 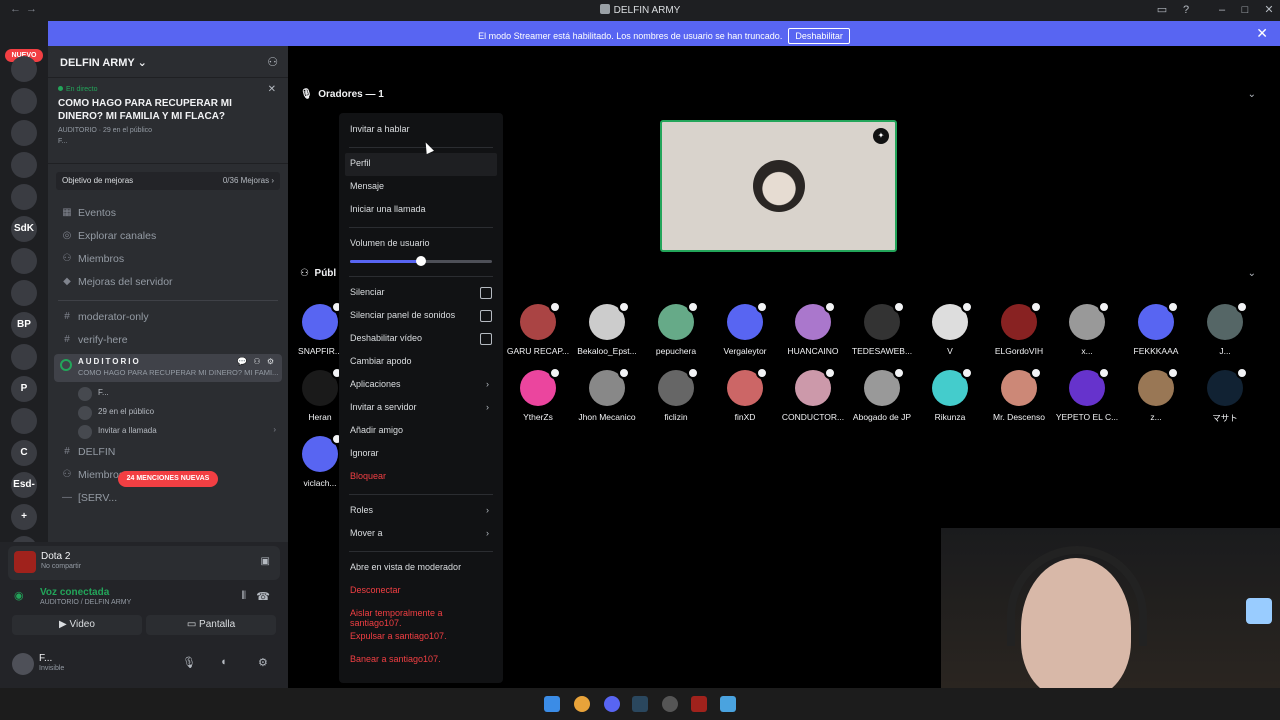 What do you see at coordinates (421, 568) in the screenshot?
I see `menu-moderator-view: Abre en vista de moderador` at bounding box center [421, 568].